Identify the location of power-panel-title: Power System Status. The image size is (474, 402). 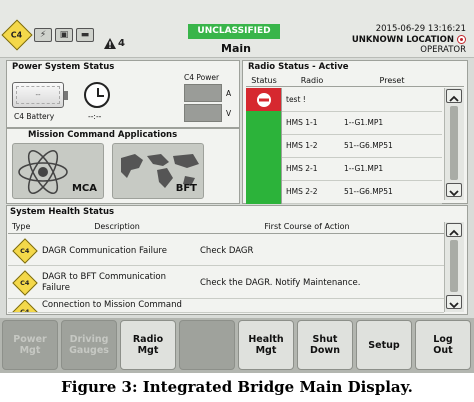
(63, 67).